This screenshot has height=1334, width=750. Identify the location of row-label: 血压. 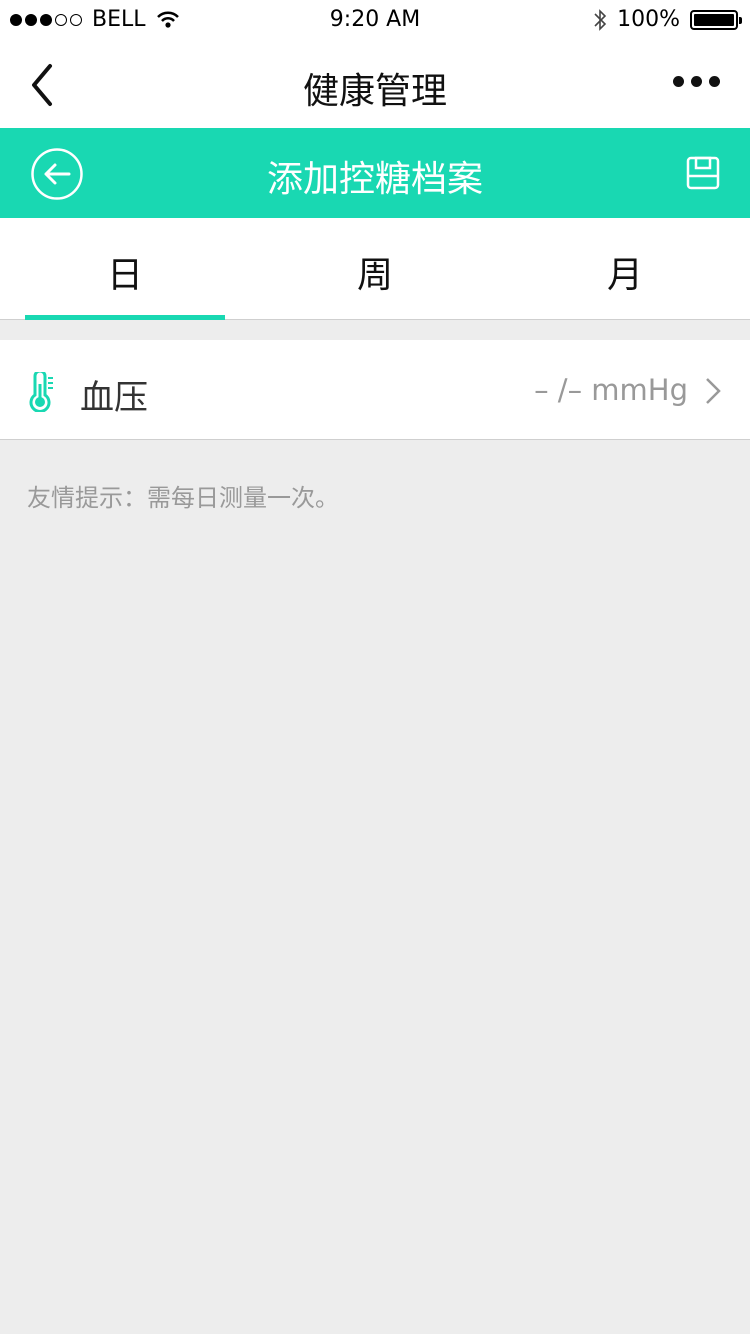
(114, 398).